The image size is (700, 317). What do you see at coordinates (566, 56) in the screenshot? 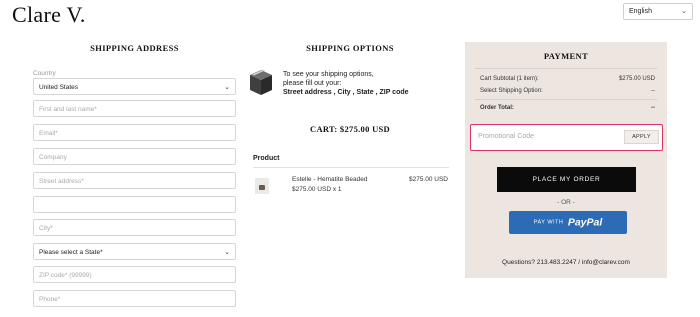
I see `payment-title: PAYMENT` at bounding box center [566, 56].